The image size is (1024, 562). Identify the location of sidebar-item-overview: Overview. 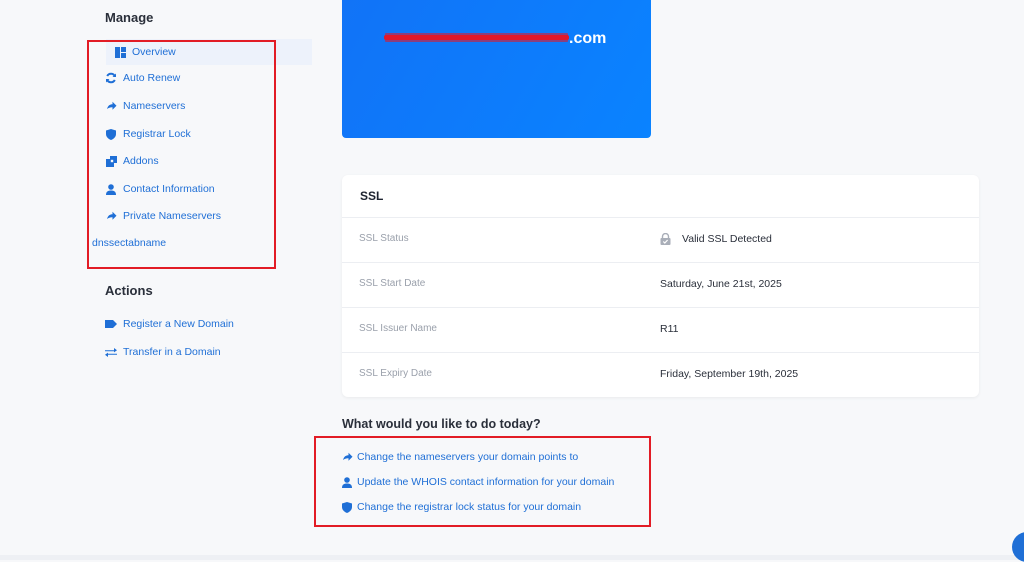
(209, 52).